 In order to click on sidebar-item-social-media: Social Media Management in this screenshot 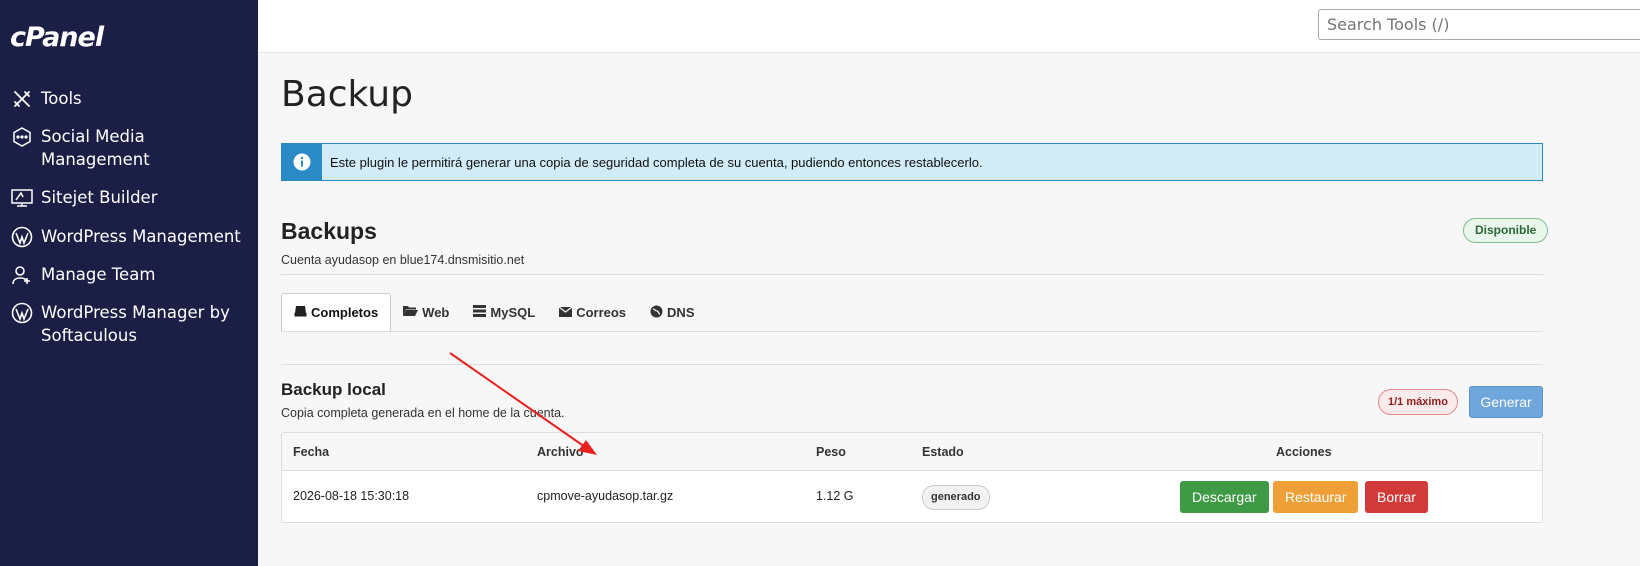, I will do `click(125, 148)`.